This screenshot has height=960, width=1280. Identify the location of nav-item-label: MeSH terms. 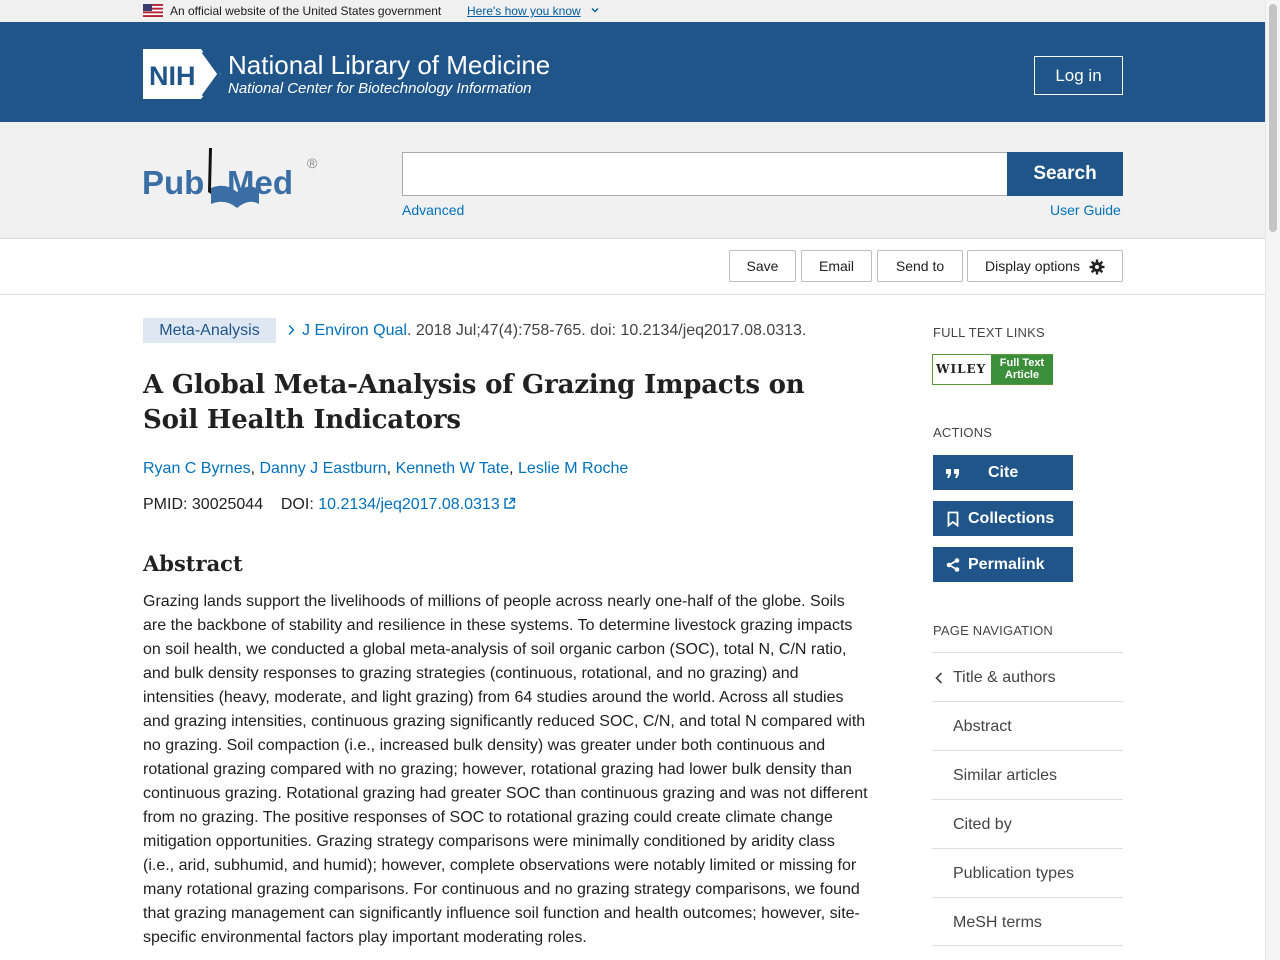
(997, 922).